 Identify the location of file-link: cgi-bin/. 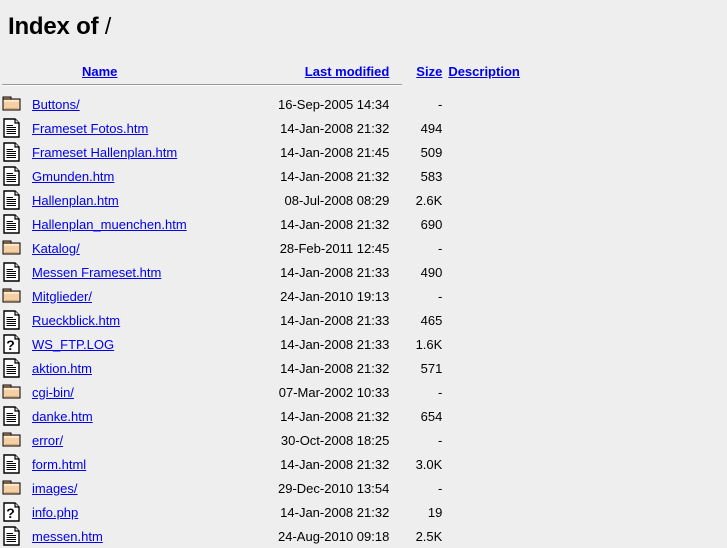
(53, 392).